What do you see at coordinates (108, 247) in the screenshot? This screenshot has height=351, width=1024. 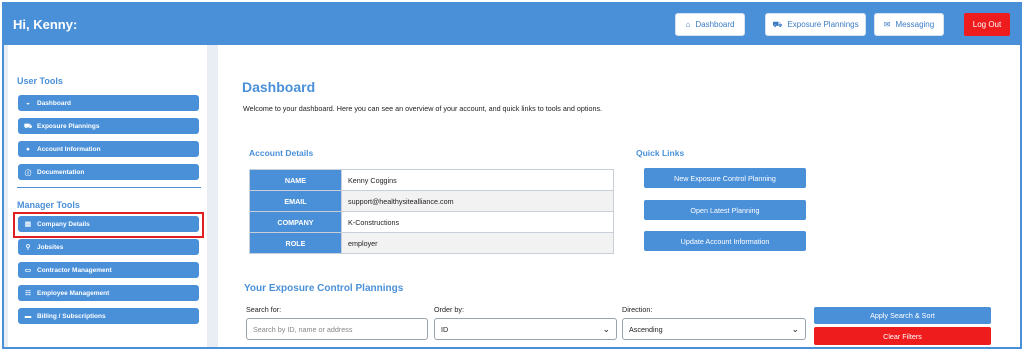 I see `sidebar-item-jobsites: ⚲ Jobsites` at bounding box center [108, 247].